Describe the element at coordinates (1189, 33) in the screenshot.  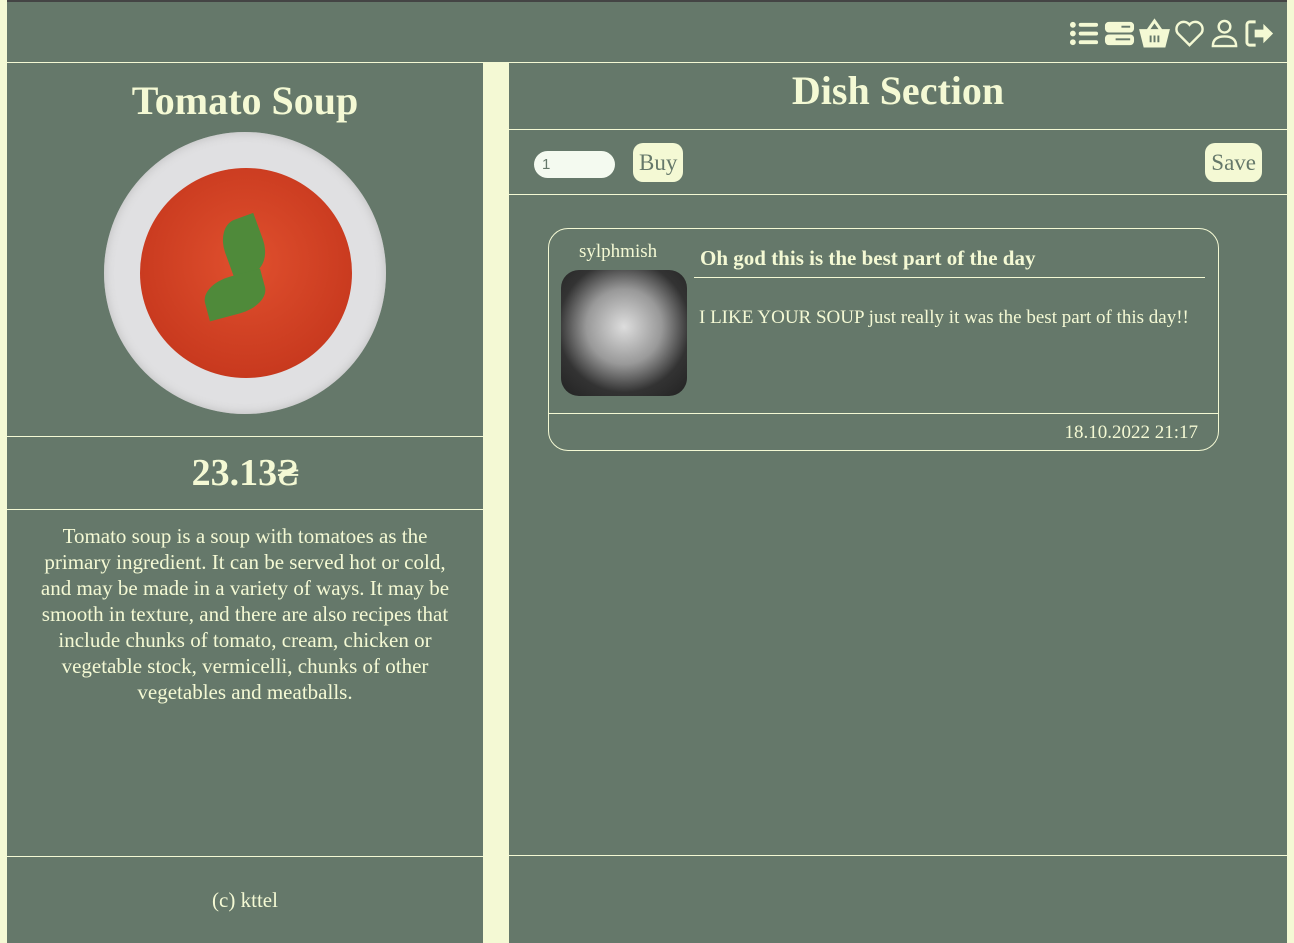
I see `heart-icon` at that location.